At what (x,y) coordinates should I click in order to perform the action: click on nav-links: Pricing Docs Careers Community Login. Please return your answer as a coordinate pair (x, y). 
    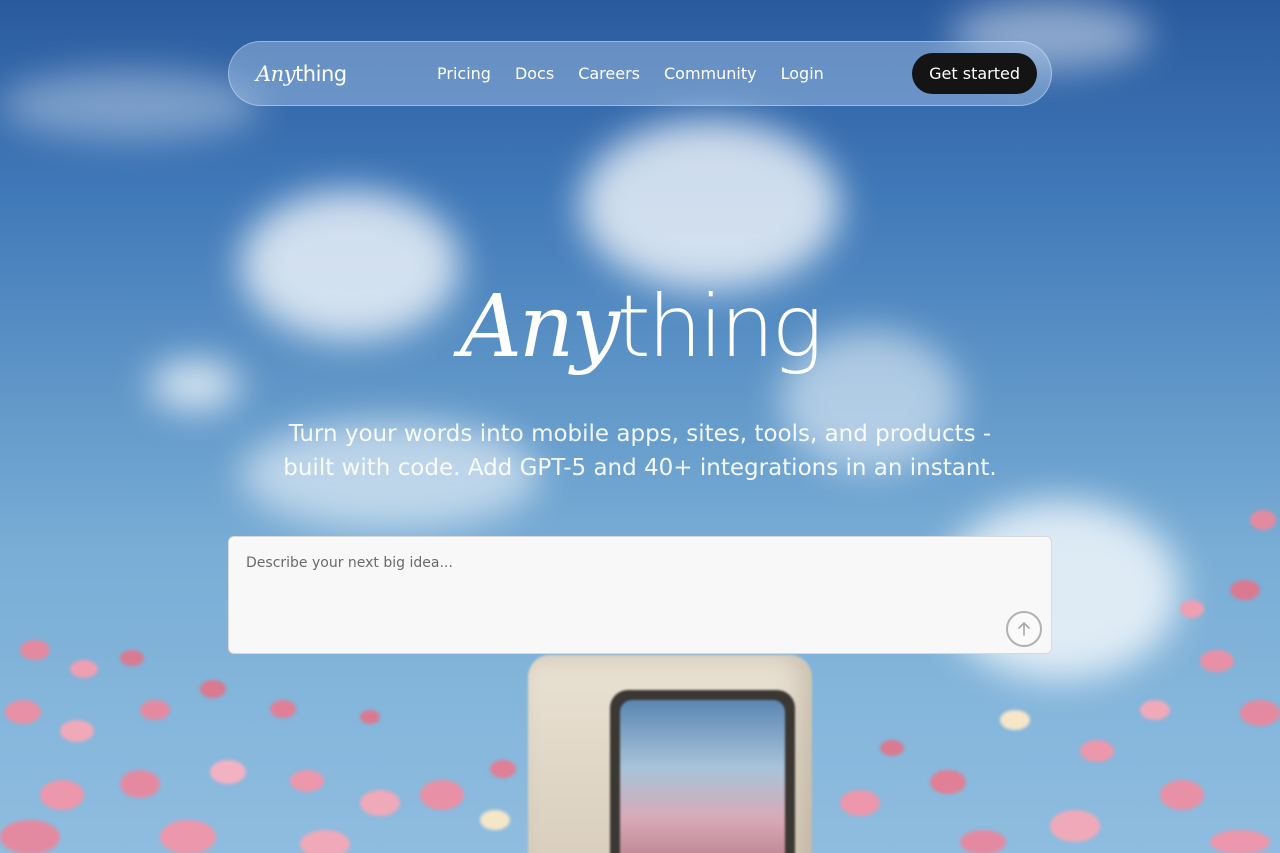
    Looking at the image, I should click on (669, 73).